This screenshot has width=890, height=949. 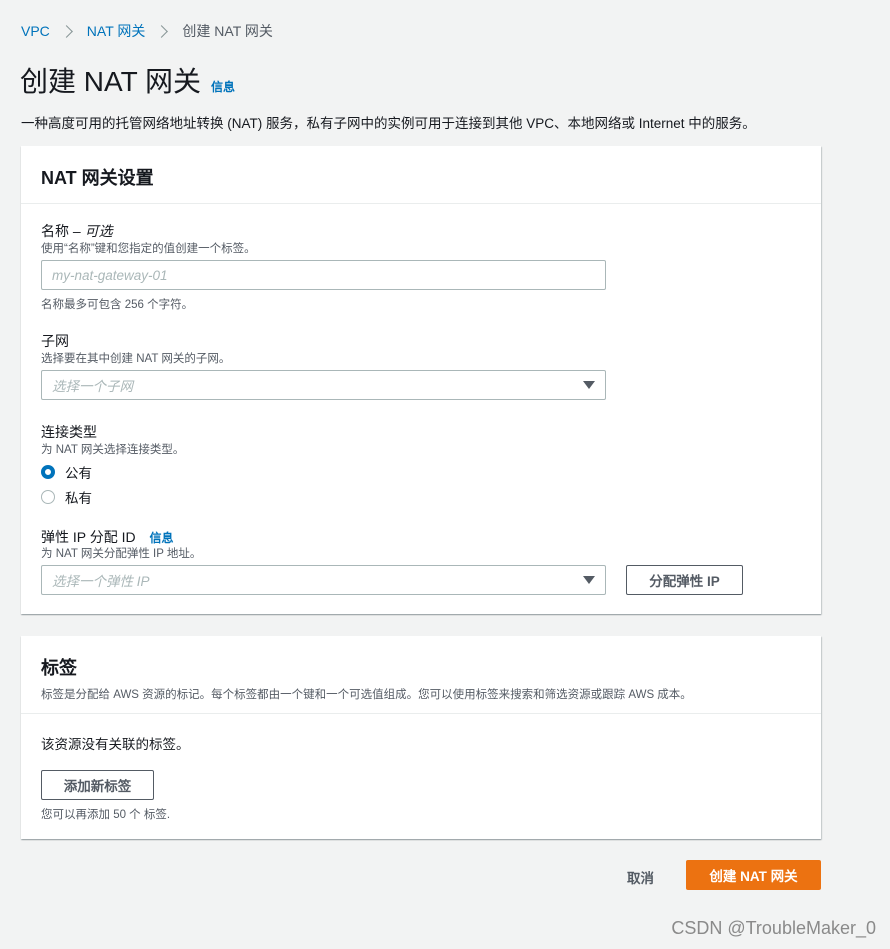 I want to click on name-constraint: 名称最多可包含 256 个字符。, so click(x=117, y=305).